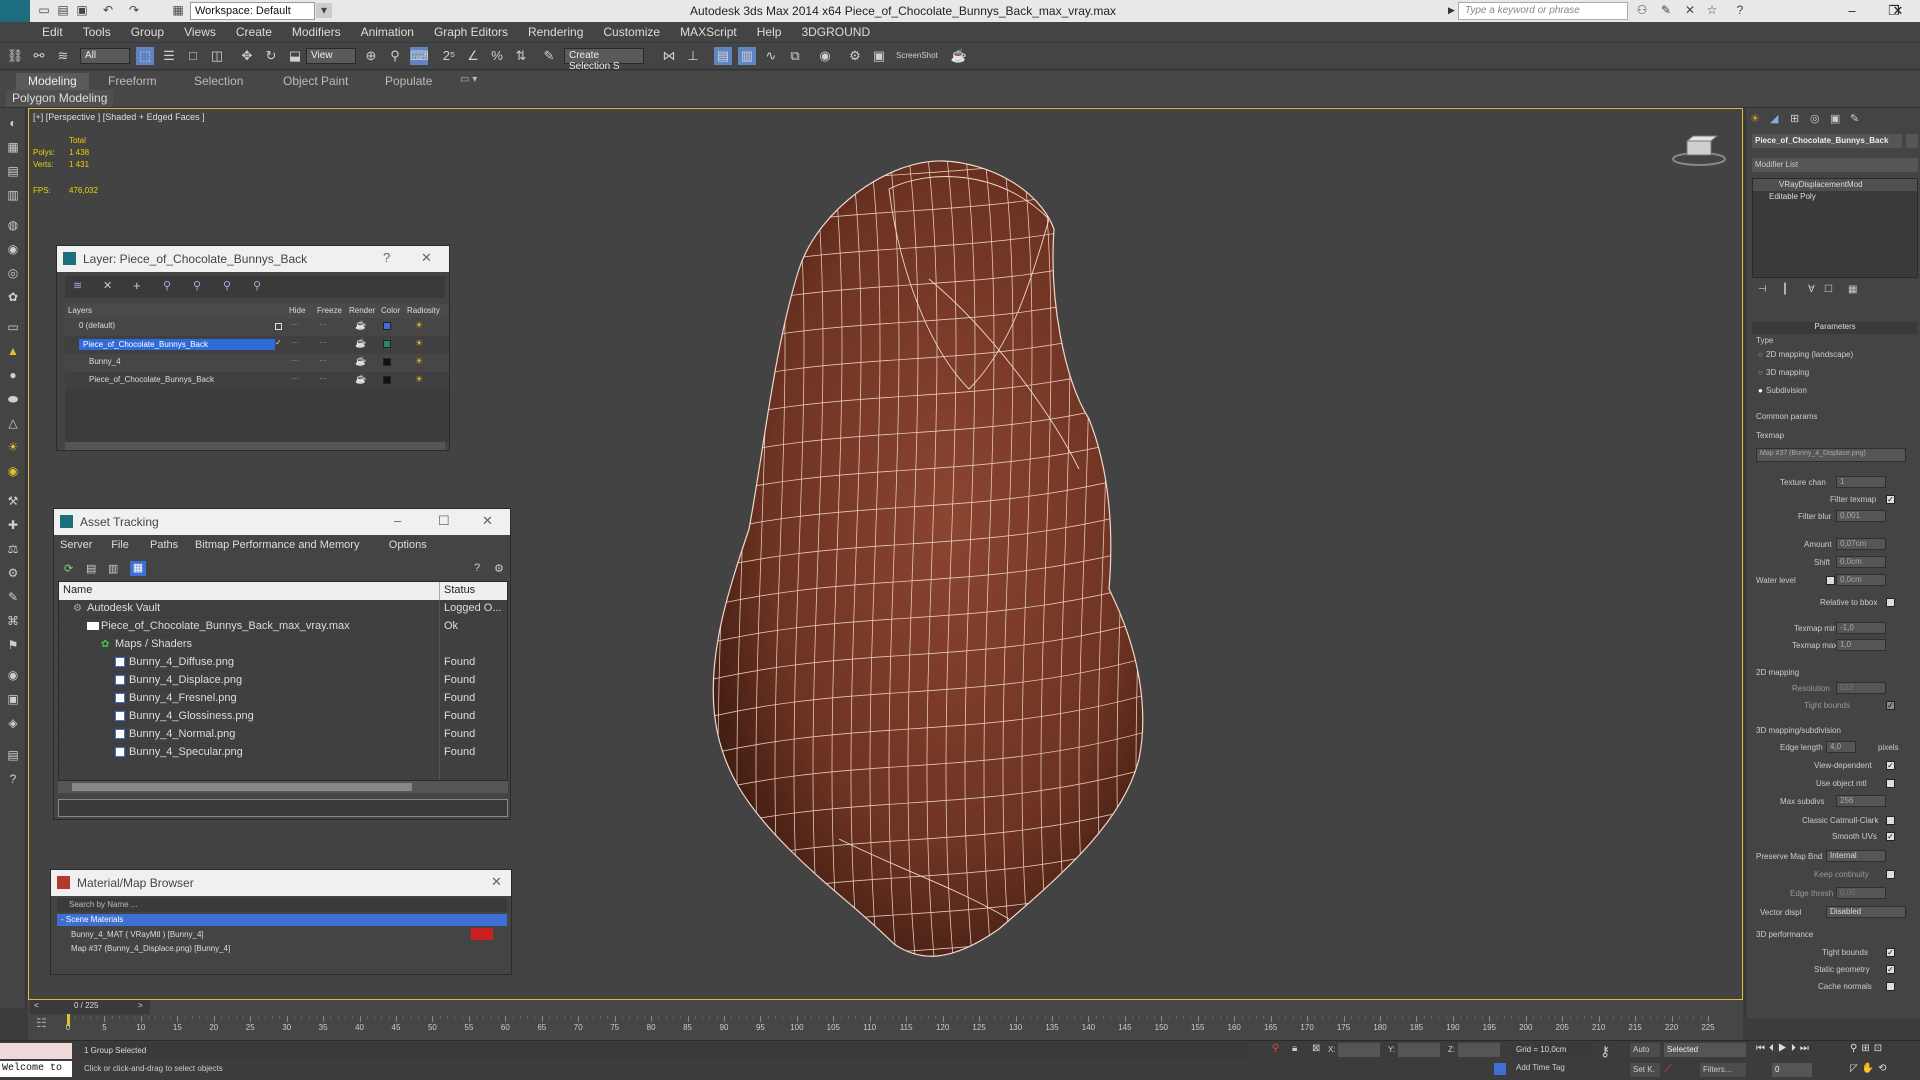 The width and height of the screenshot is (1920, 1080). What do you see at coordinates (1861, 516) in the screenshot?
I see `filter-blur-field: 0,001` at bounding box center [1861, 516].